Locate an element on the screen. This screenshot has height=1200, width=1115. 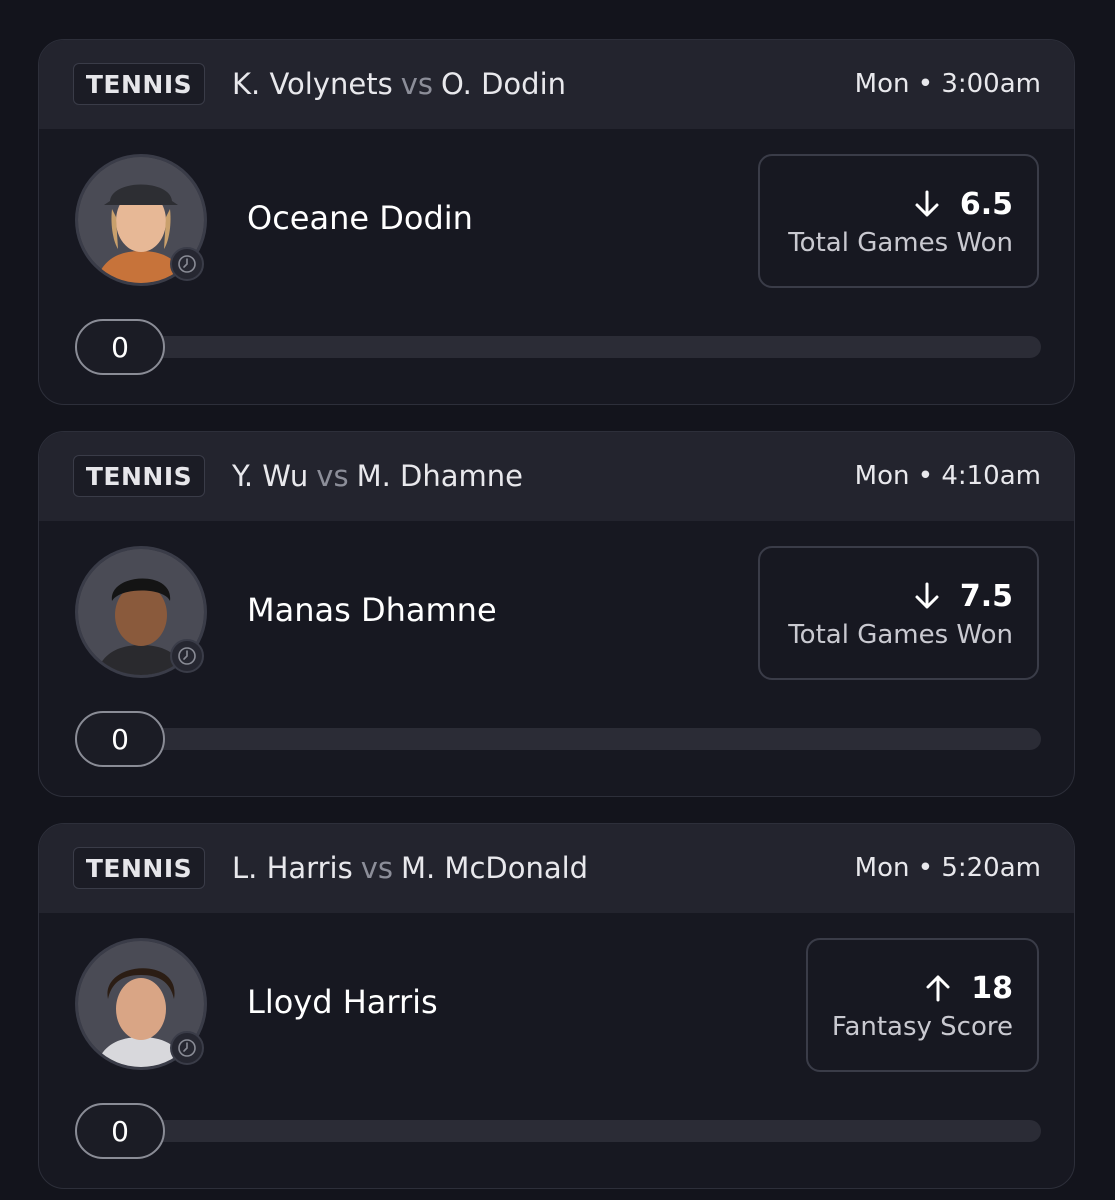
match-time: Mon • 3:00am is located at coordinates (947, 84).